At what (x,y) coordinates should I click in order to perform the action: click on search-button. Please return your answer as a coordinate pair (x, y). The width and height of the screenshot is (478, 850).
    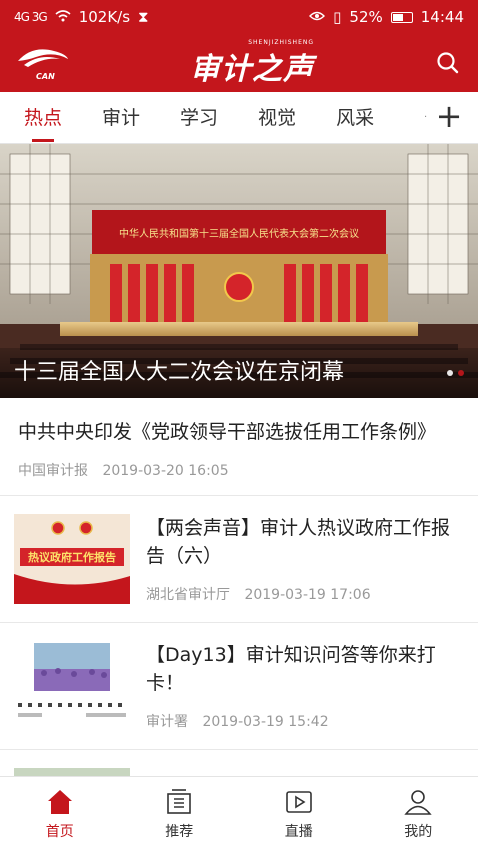
    Looking at the image, I should click on (448, 63).